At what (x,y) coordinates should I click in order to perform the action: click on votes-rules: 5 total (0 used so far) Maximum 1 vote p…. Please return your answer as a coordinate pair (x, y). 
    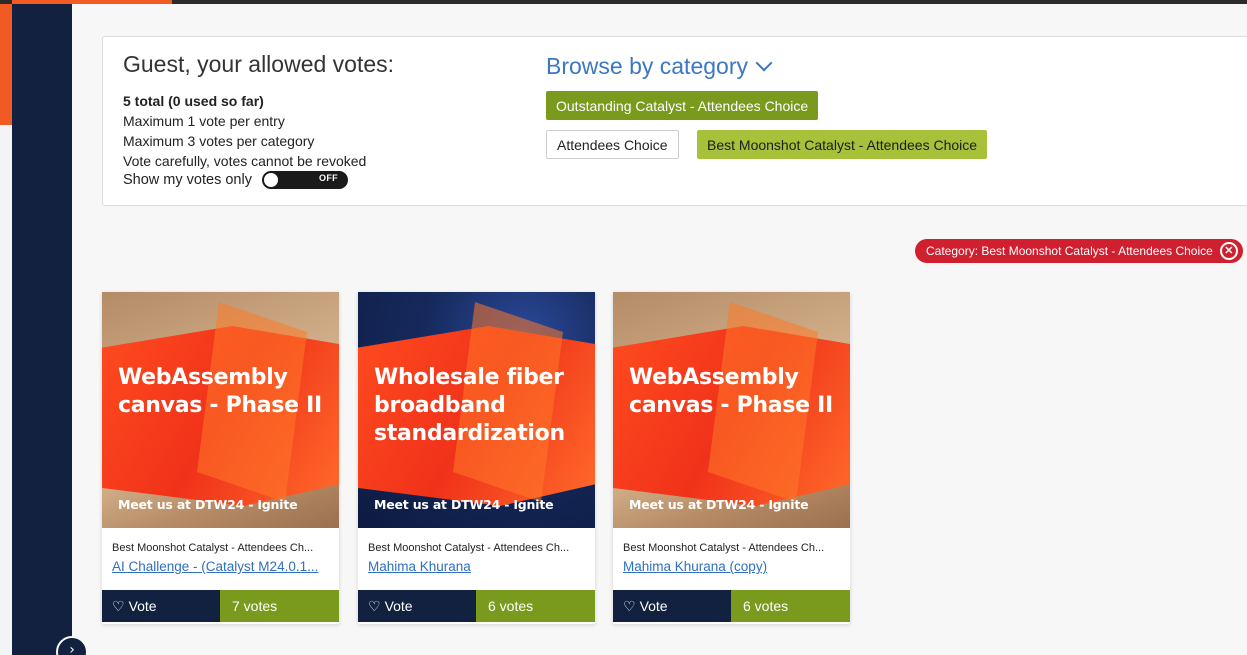
    Looking at the image, I should click on (244, 131).